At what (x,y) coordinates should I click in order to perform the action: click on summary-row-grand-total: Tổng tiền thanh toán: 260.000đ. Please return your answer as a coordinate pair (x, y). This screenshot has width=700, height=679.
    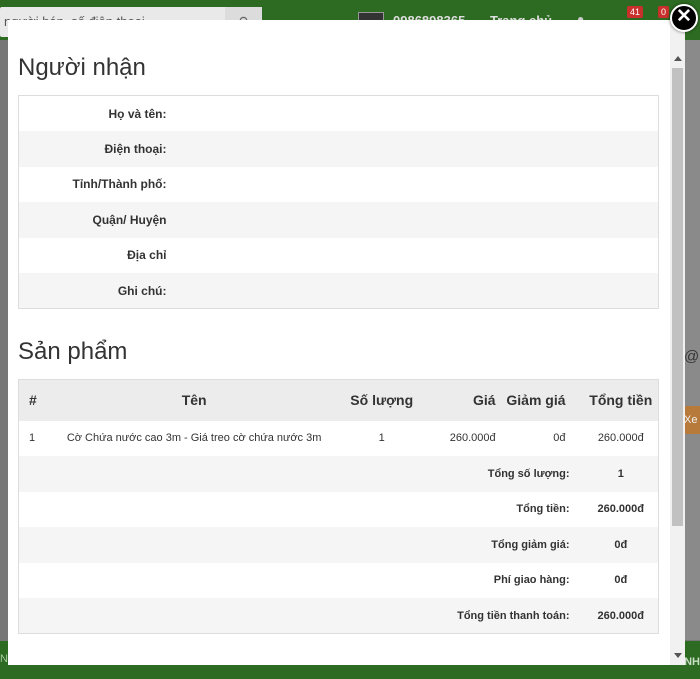
    Looking at the image, I should click on (338, 616).